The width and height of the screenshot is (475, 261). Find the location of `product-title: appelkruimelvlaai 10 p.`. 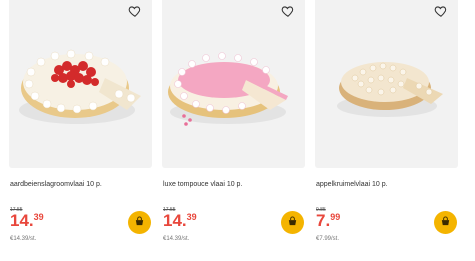

product-title: appelkruimelvlaai 10 p. is located at coordinates (352, 184).